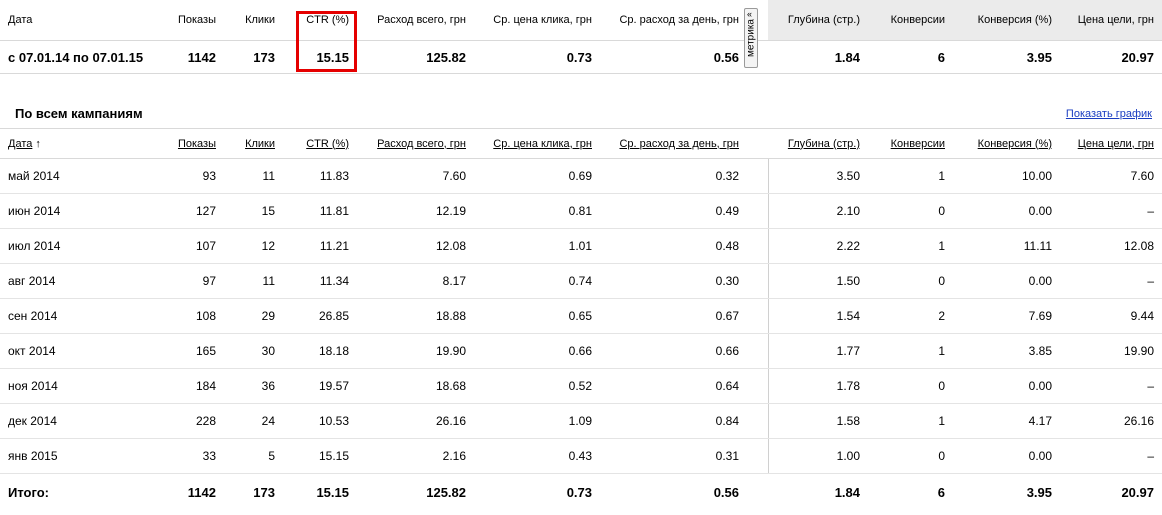  I want to click on cell-month: май 2014, so click(81, 176).